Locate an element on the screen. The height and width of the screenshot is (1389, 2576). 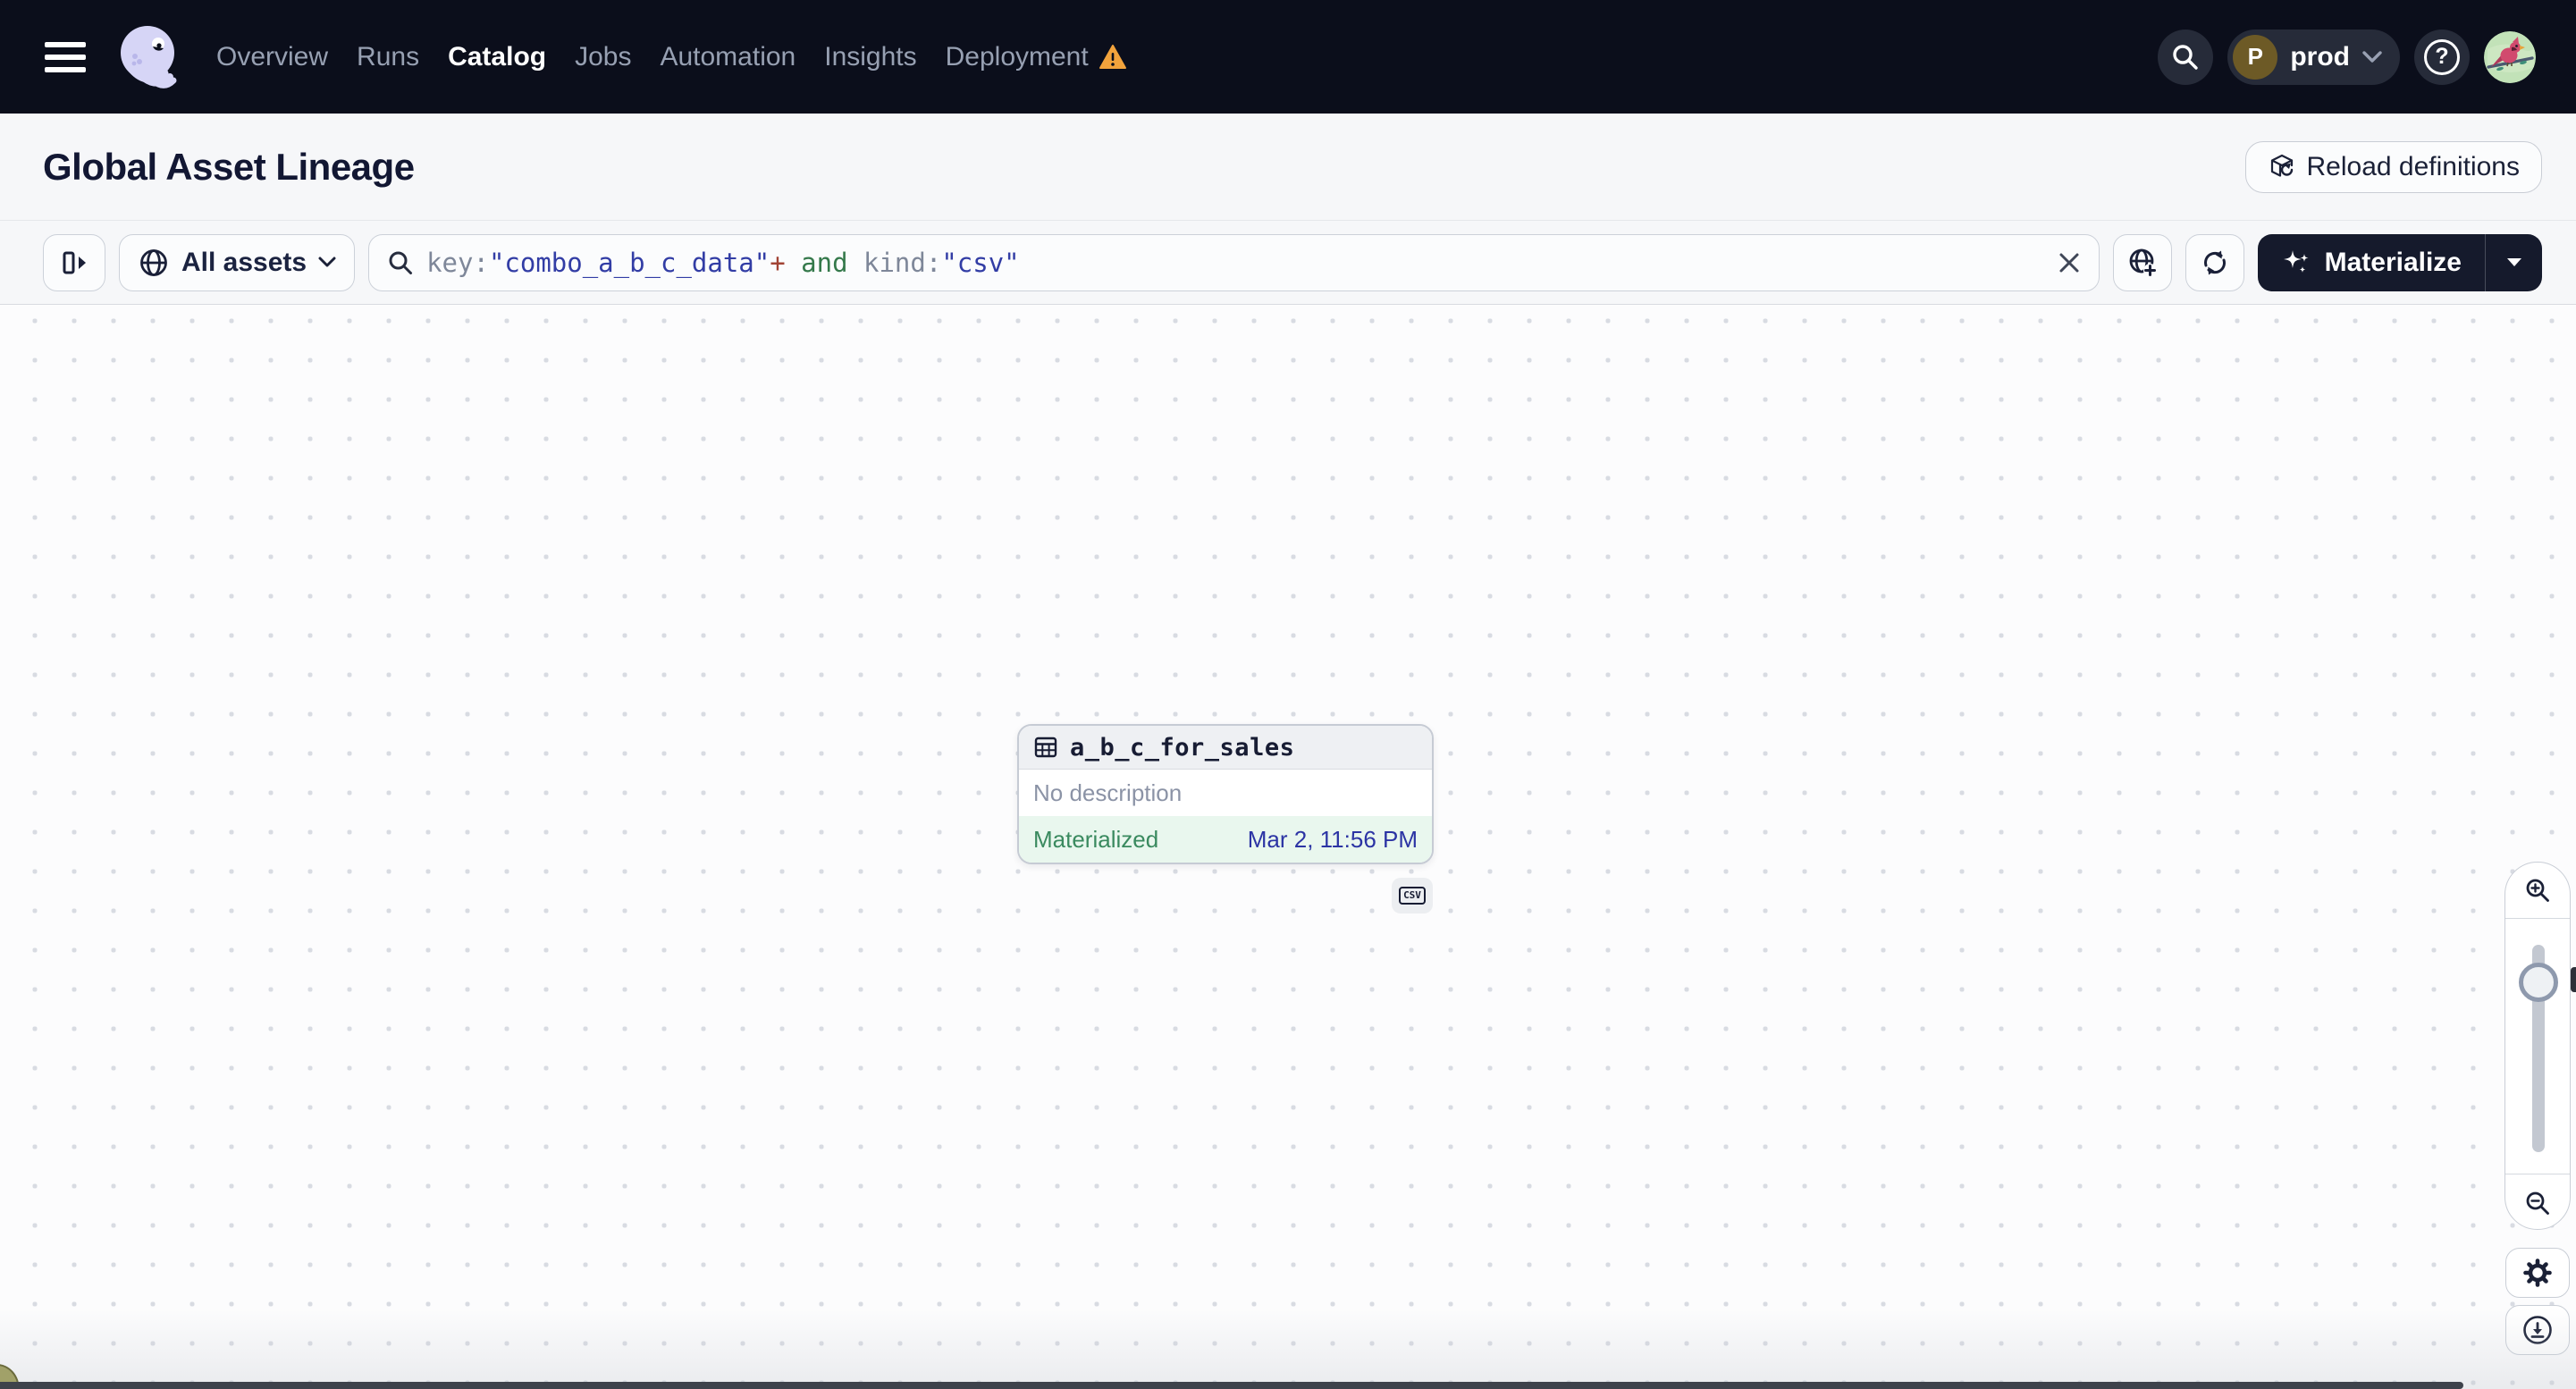
page-title: Global Asset Lineage is located at coordinates (229, 166).